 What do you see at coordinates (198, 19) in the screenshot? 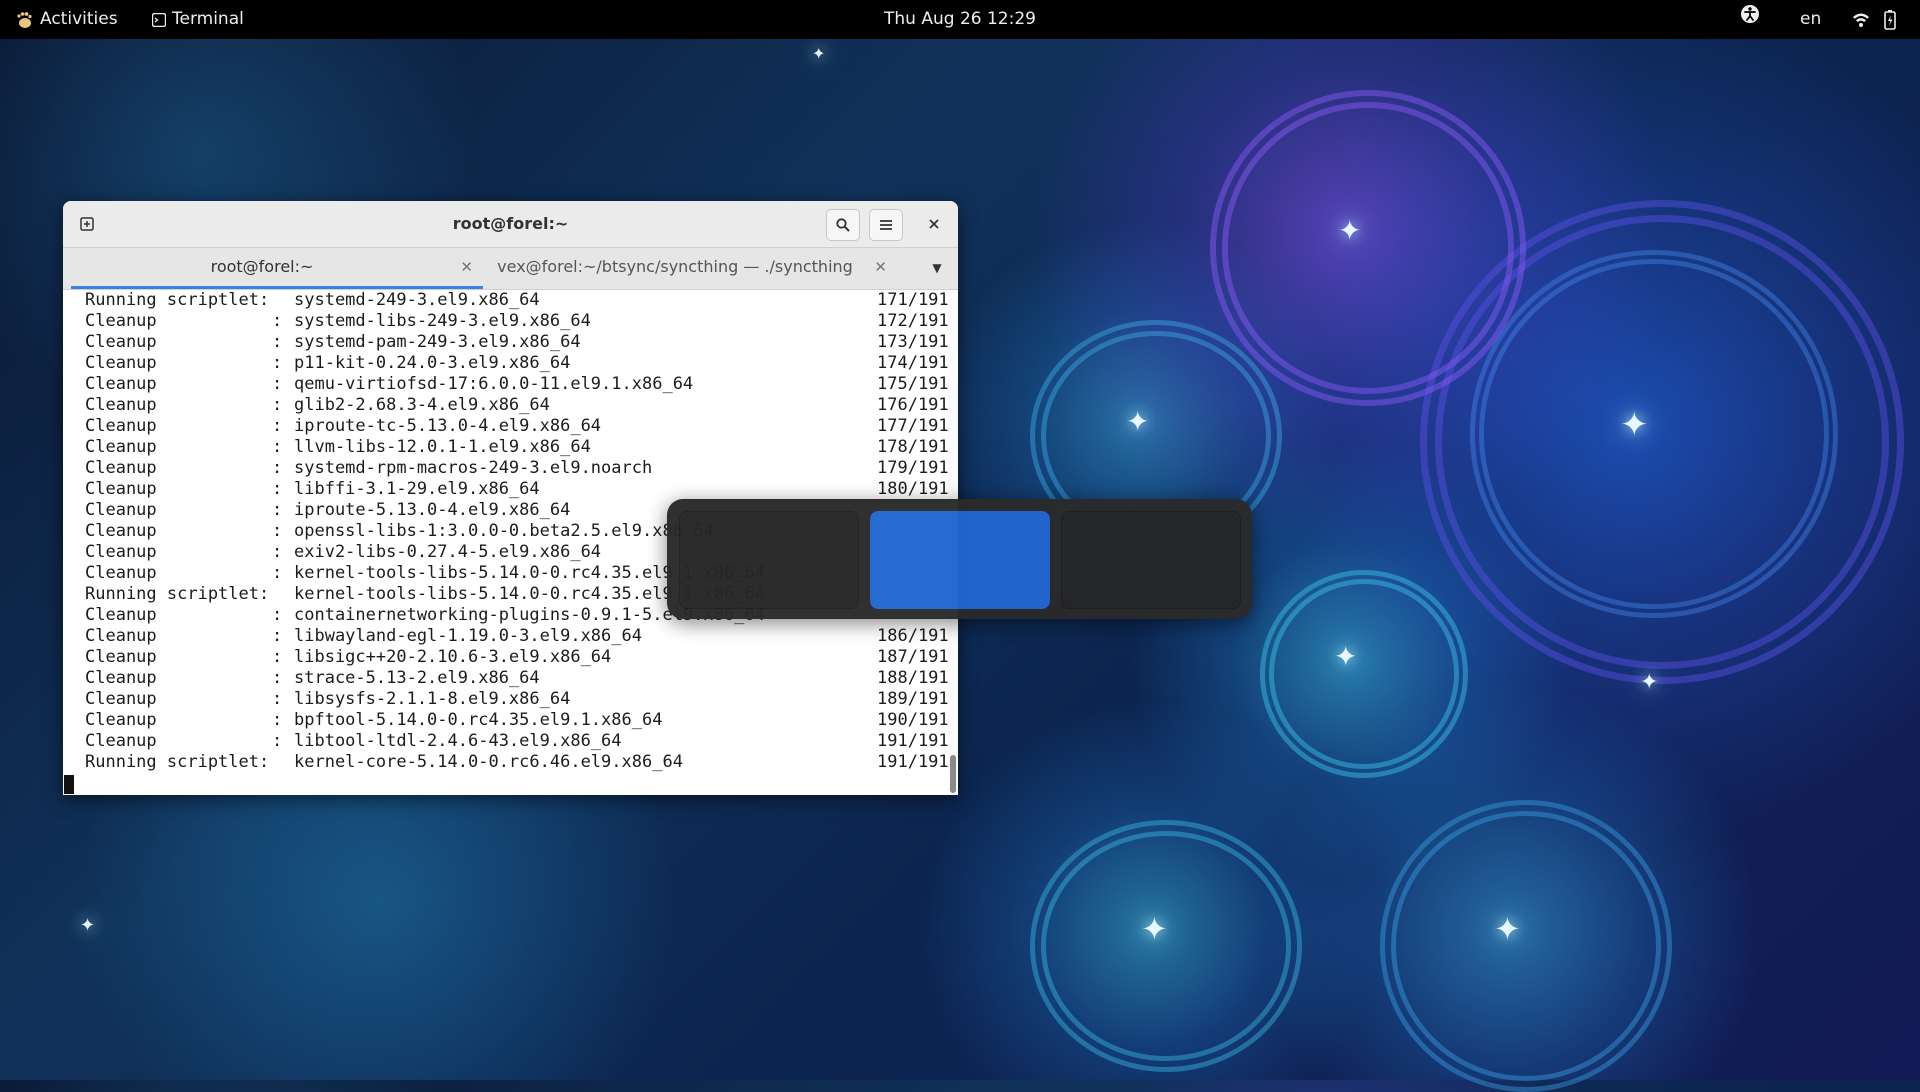
I see `app-menu-button: Terminal` at bounding box center [198, 19].